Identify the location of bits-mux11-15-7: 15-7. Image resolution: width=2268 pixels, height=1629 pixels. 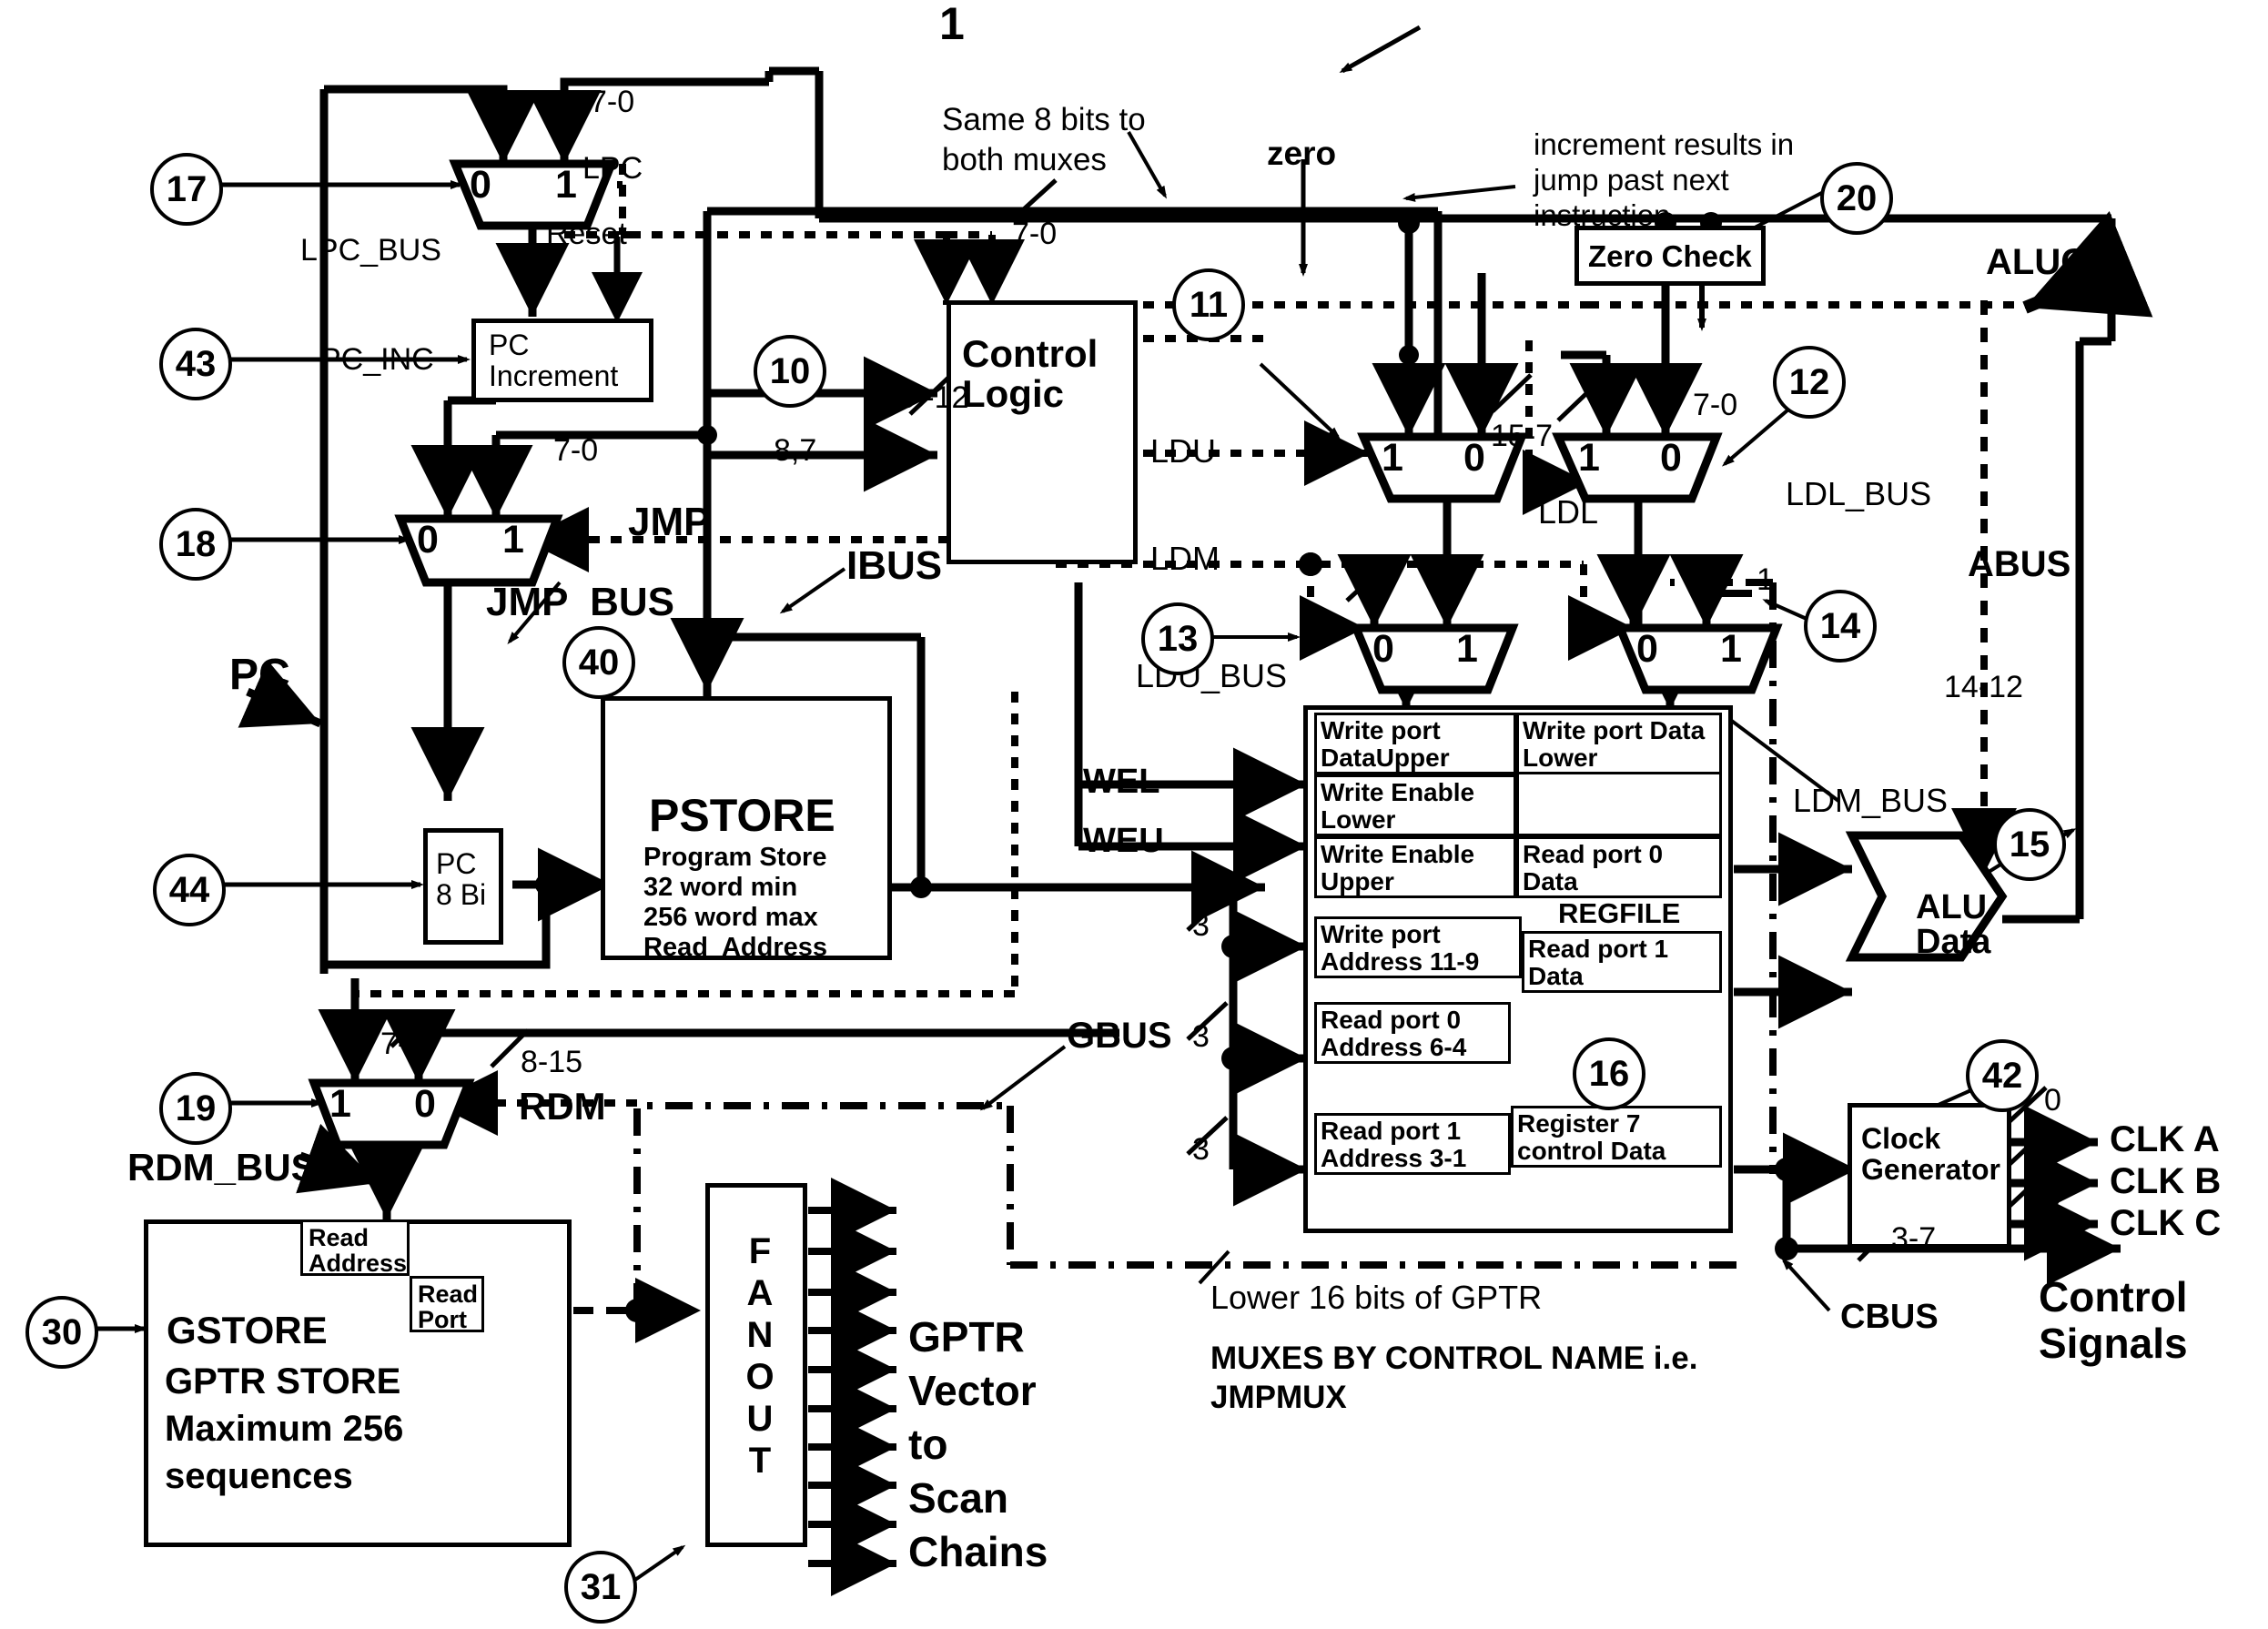
(1522, 436).